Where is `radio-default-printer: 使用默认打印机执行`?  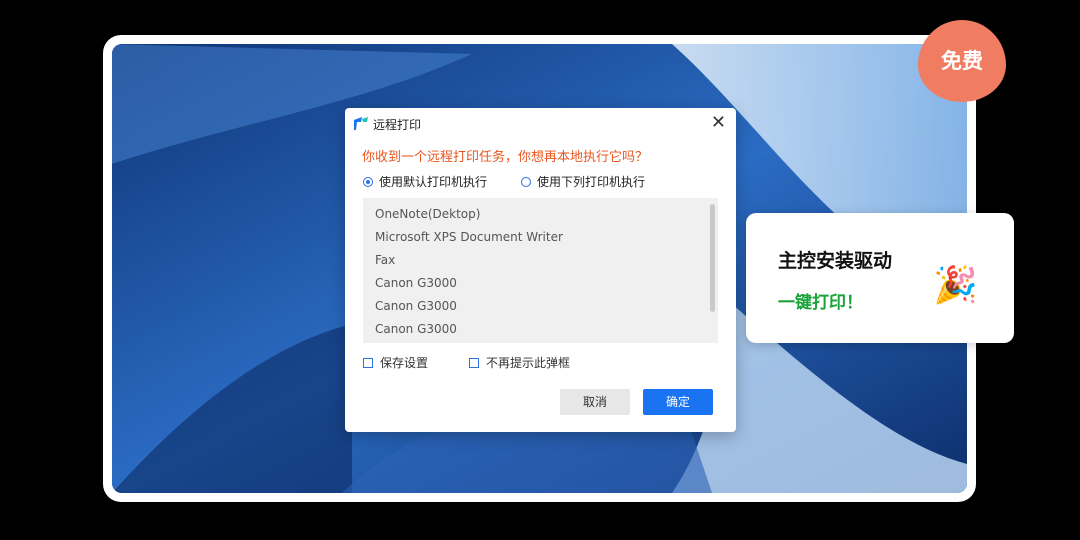
radio-default-printer: 使用默认打印机执行 is located at coordinates (425, 181).